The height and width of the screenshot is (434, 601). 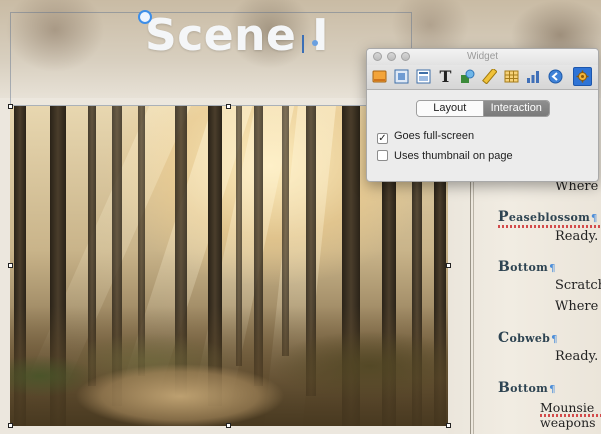 I want to click on resize-handle-right, so click(x=448, y=265).